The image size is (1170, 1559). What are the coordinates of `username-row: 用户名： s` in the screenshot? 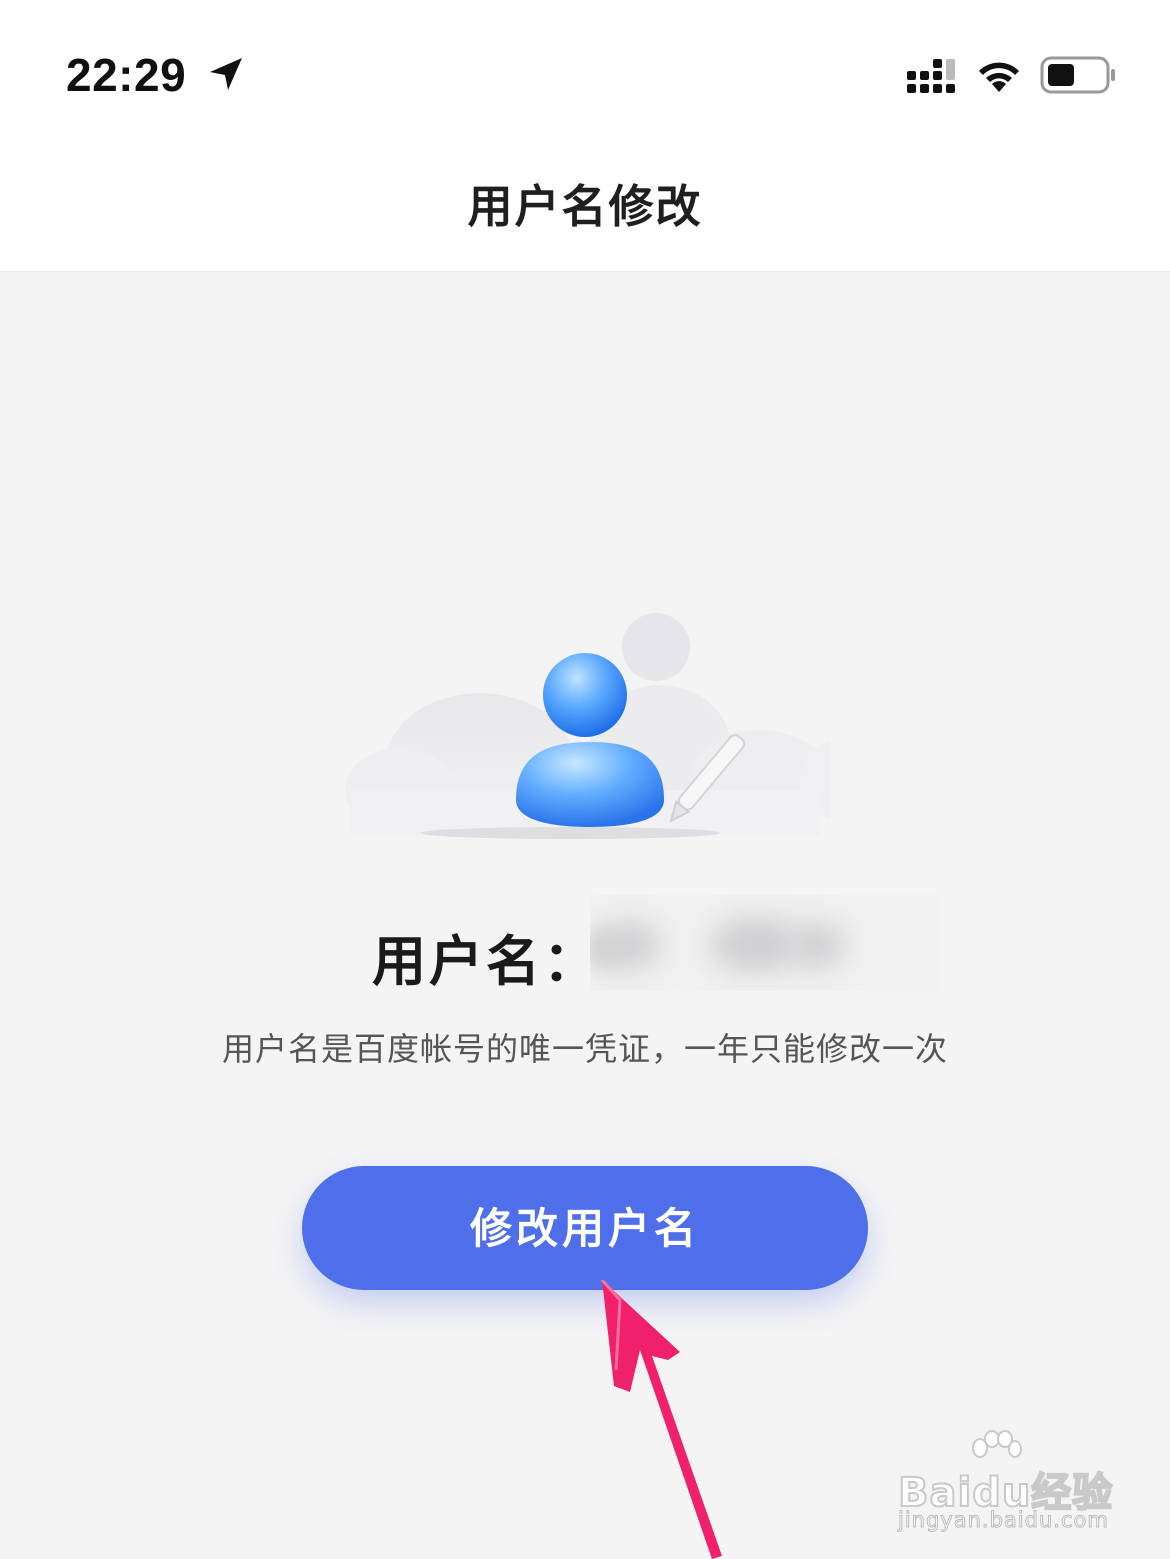 It's located at (585, 945).